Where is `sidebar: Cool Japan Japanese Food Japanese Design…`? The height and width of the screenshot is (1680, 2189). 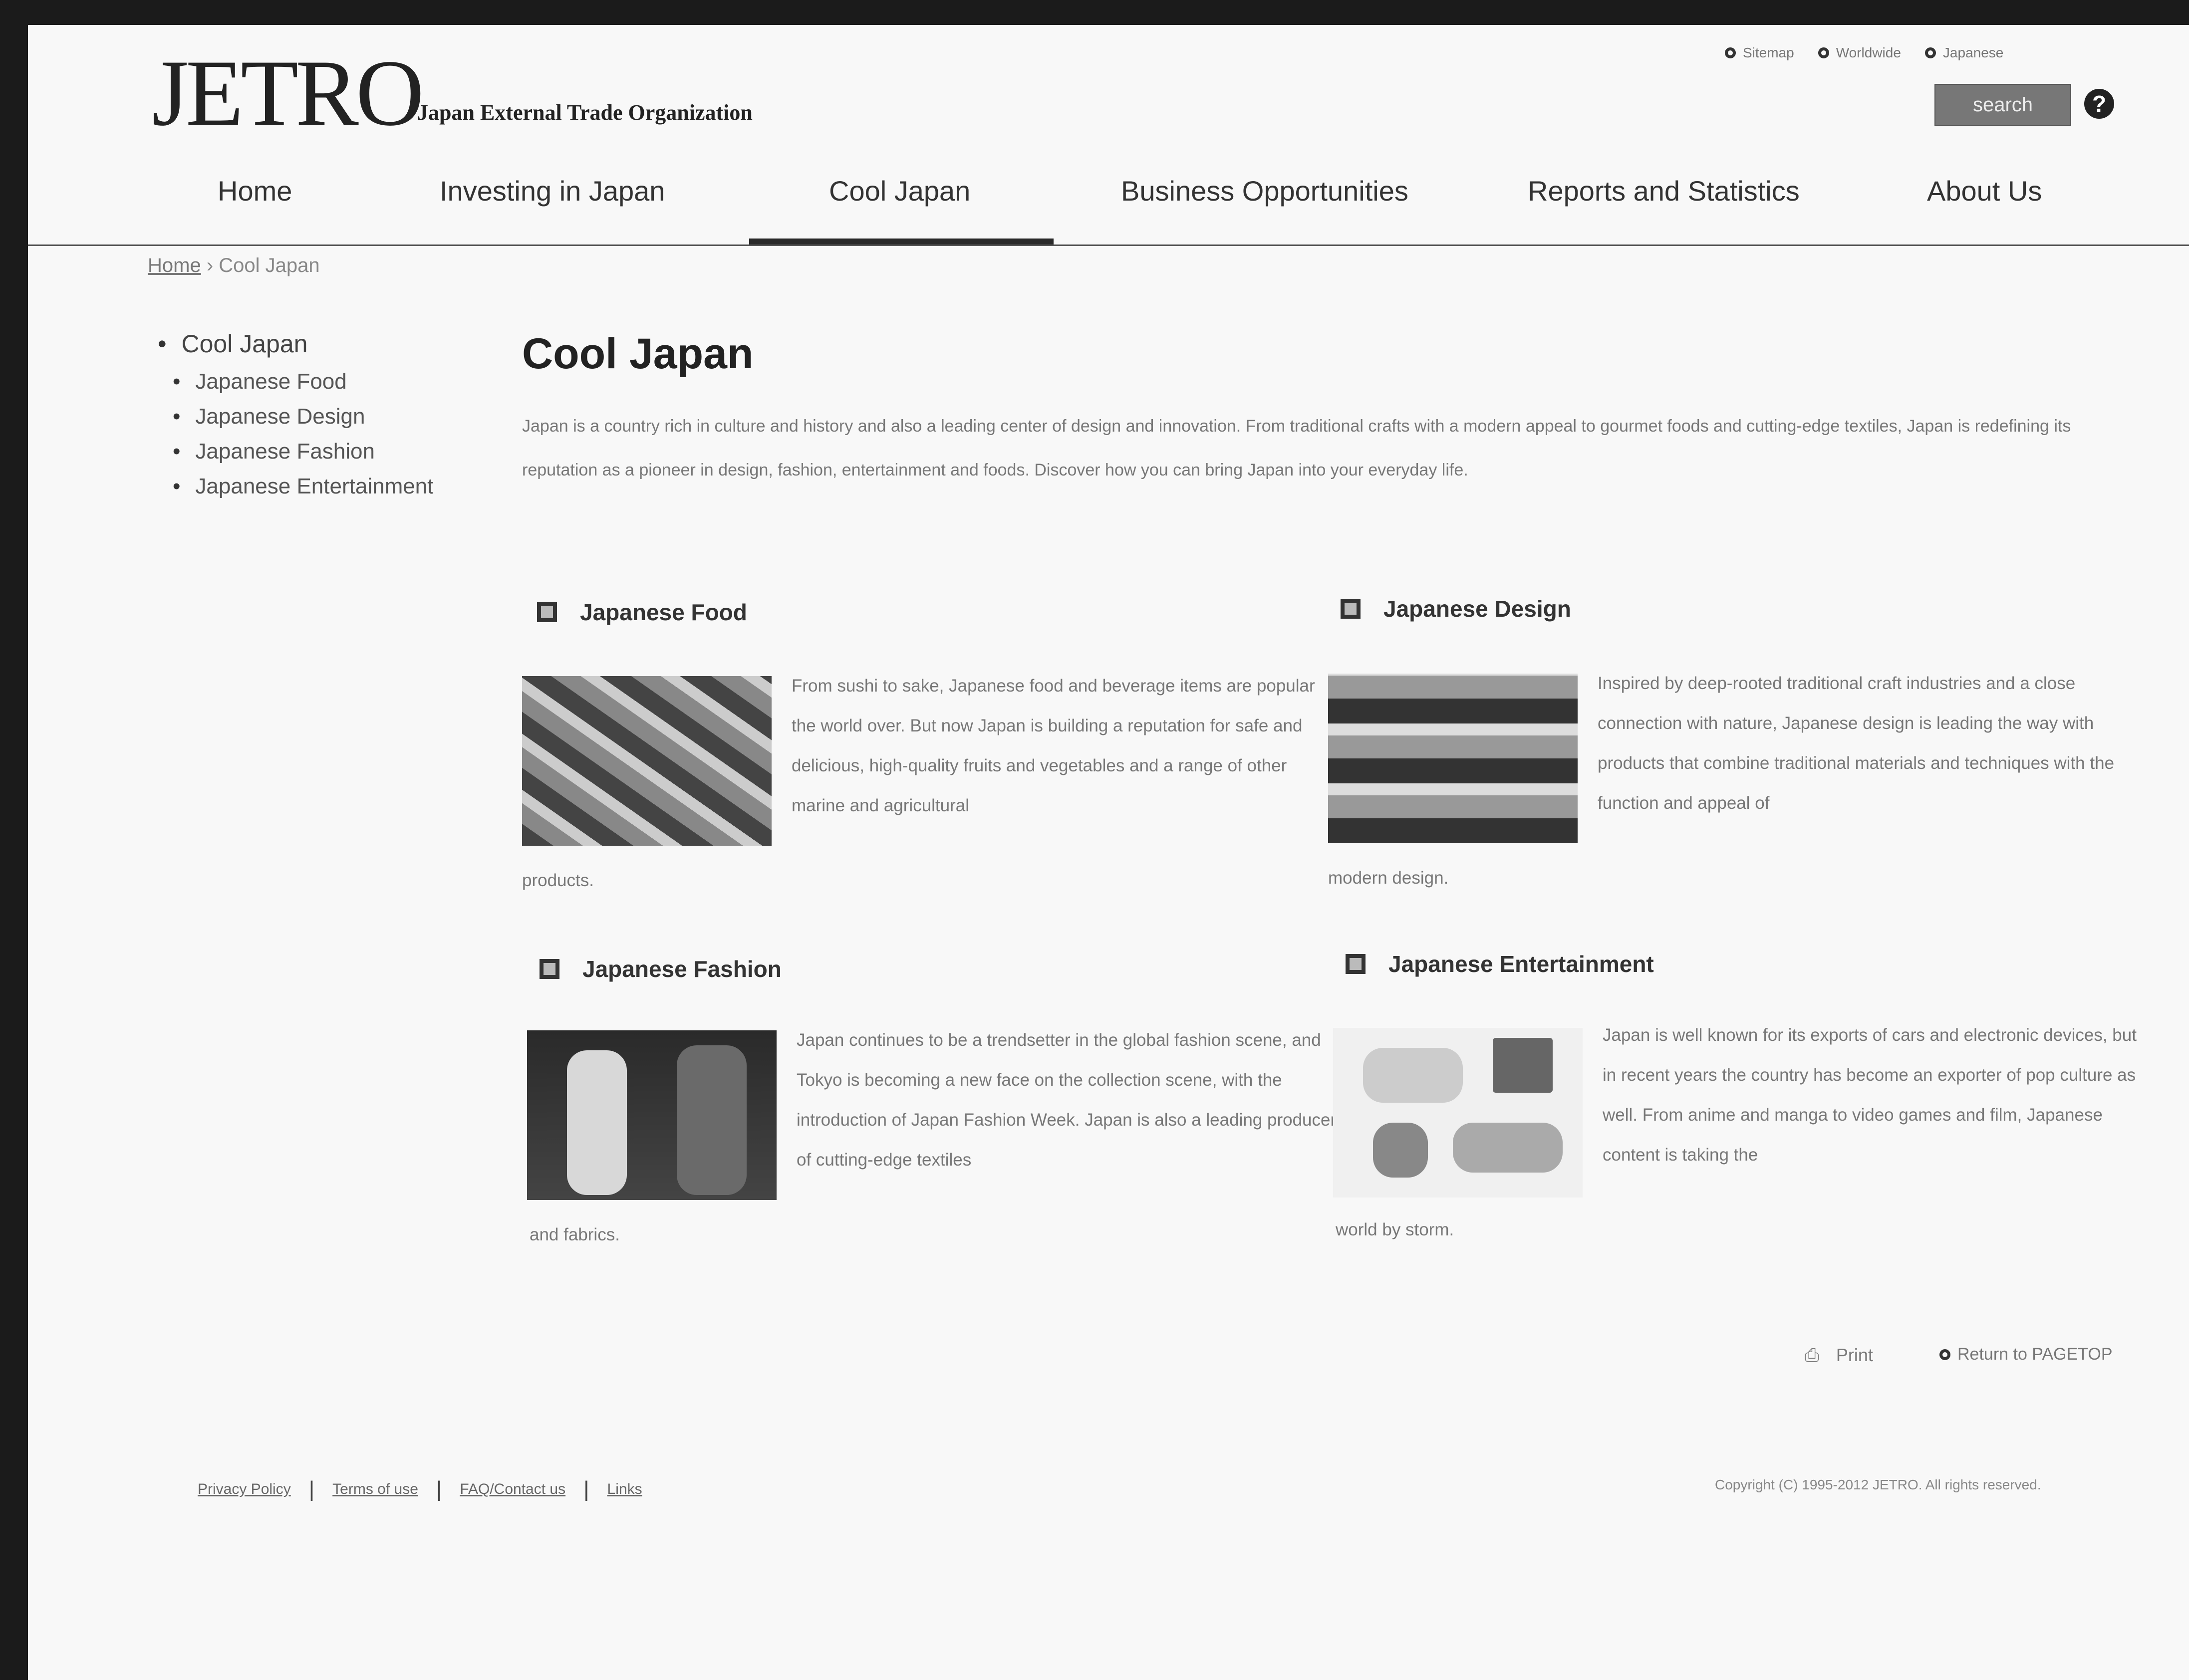 sidebar: Cool Japan Japanese Food Japanese Design… is located at coordinates (296, 419).